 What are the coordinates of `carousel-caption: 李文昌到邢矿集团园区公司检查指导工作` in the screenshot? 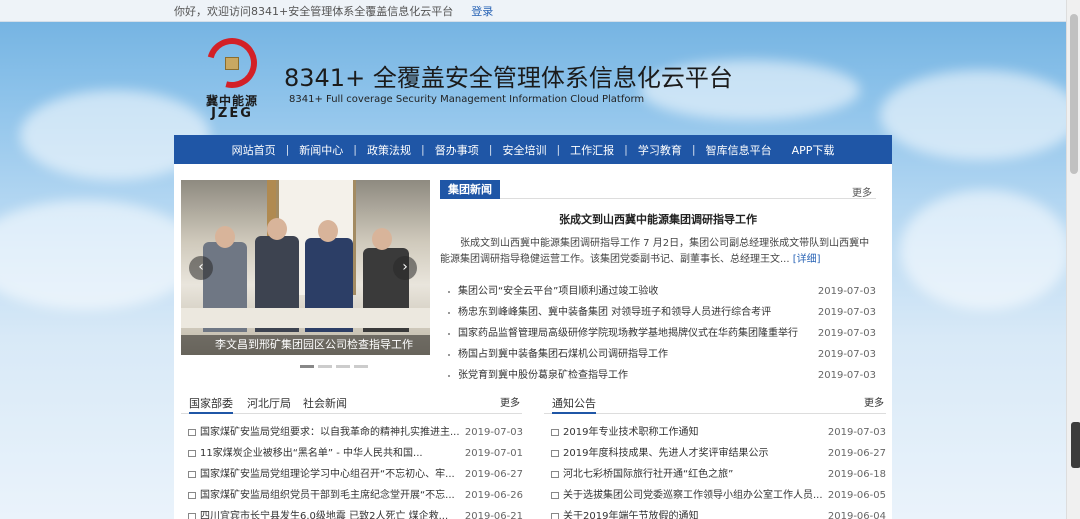 It's located at (305, 345).